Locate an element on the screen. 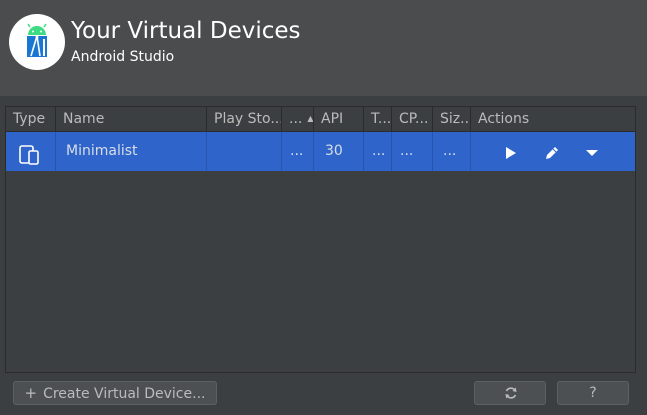 The height and width of the screenshot is (415, 647). column-header-name: Name is located at coordinates (131, 119).